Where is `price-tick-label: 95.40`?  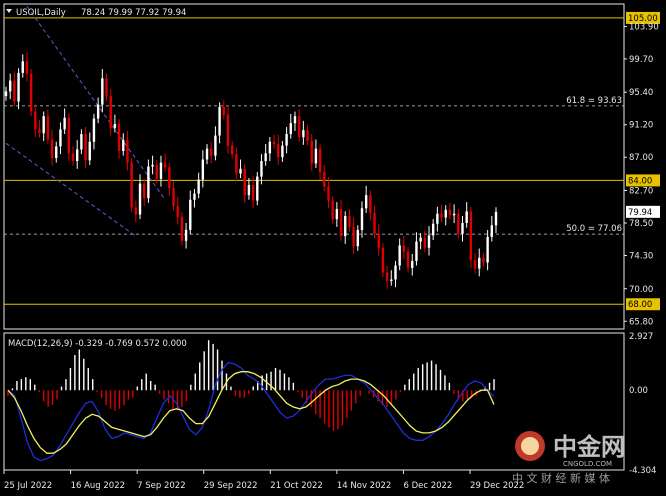
price-tick-label: 95.40 is located at coordinates (641, 93).